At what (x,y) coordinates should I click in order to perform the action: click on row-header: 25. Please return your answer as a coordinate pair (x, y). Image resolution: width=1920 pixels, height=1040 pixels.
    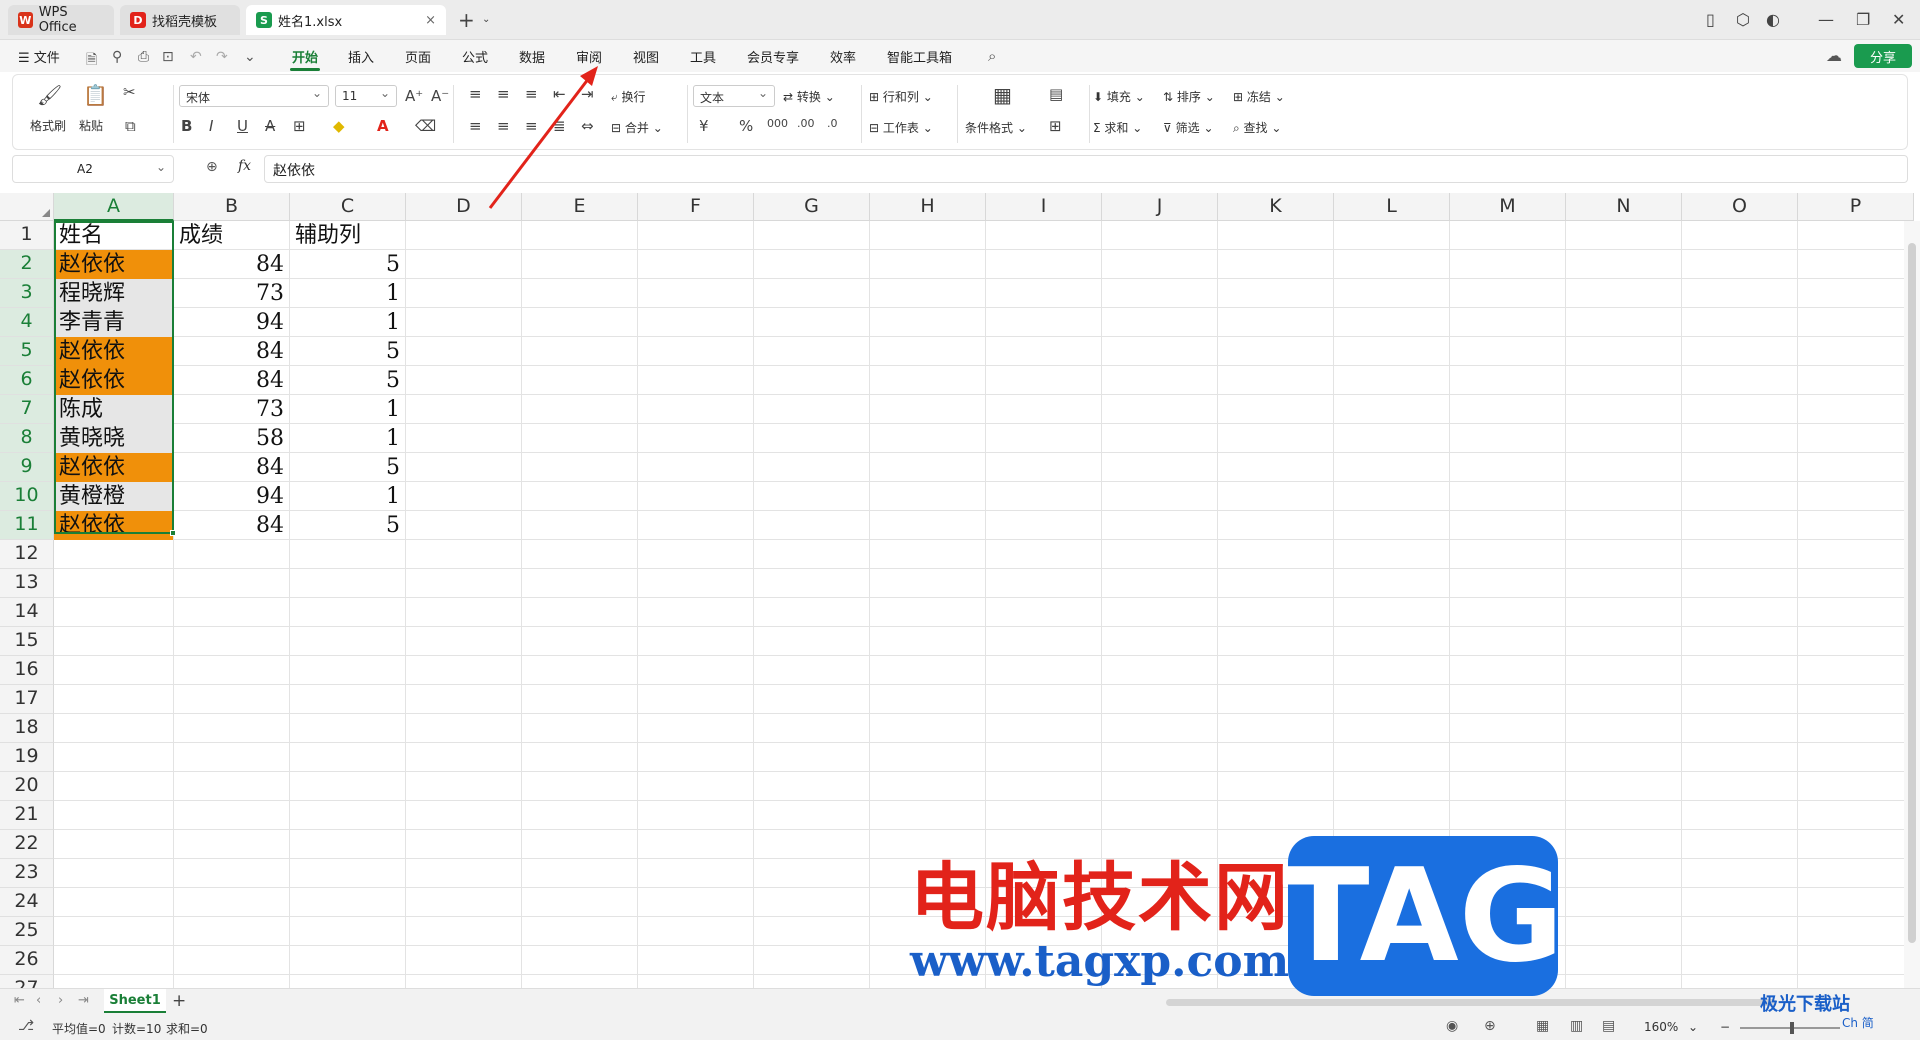
    Looking at the image, I should click on (27, 931).